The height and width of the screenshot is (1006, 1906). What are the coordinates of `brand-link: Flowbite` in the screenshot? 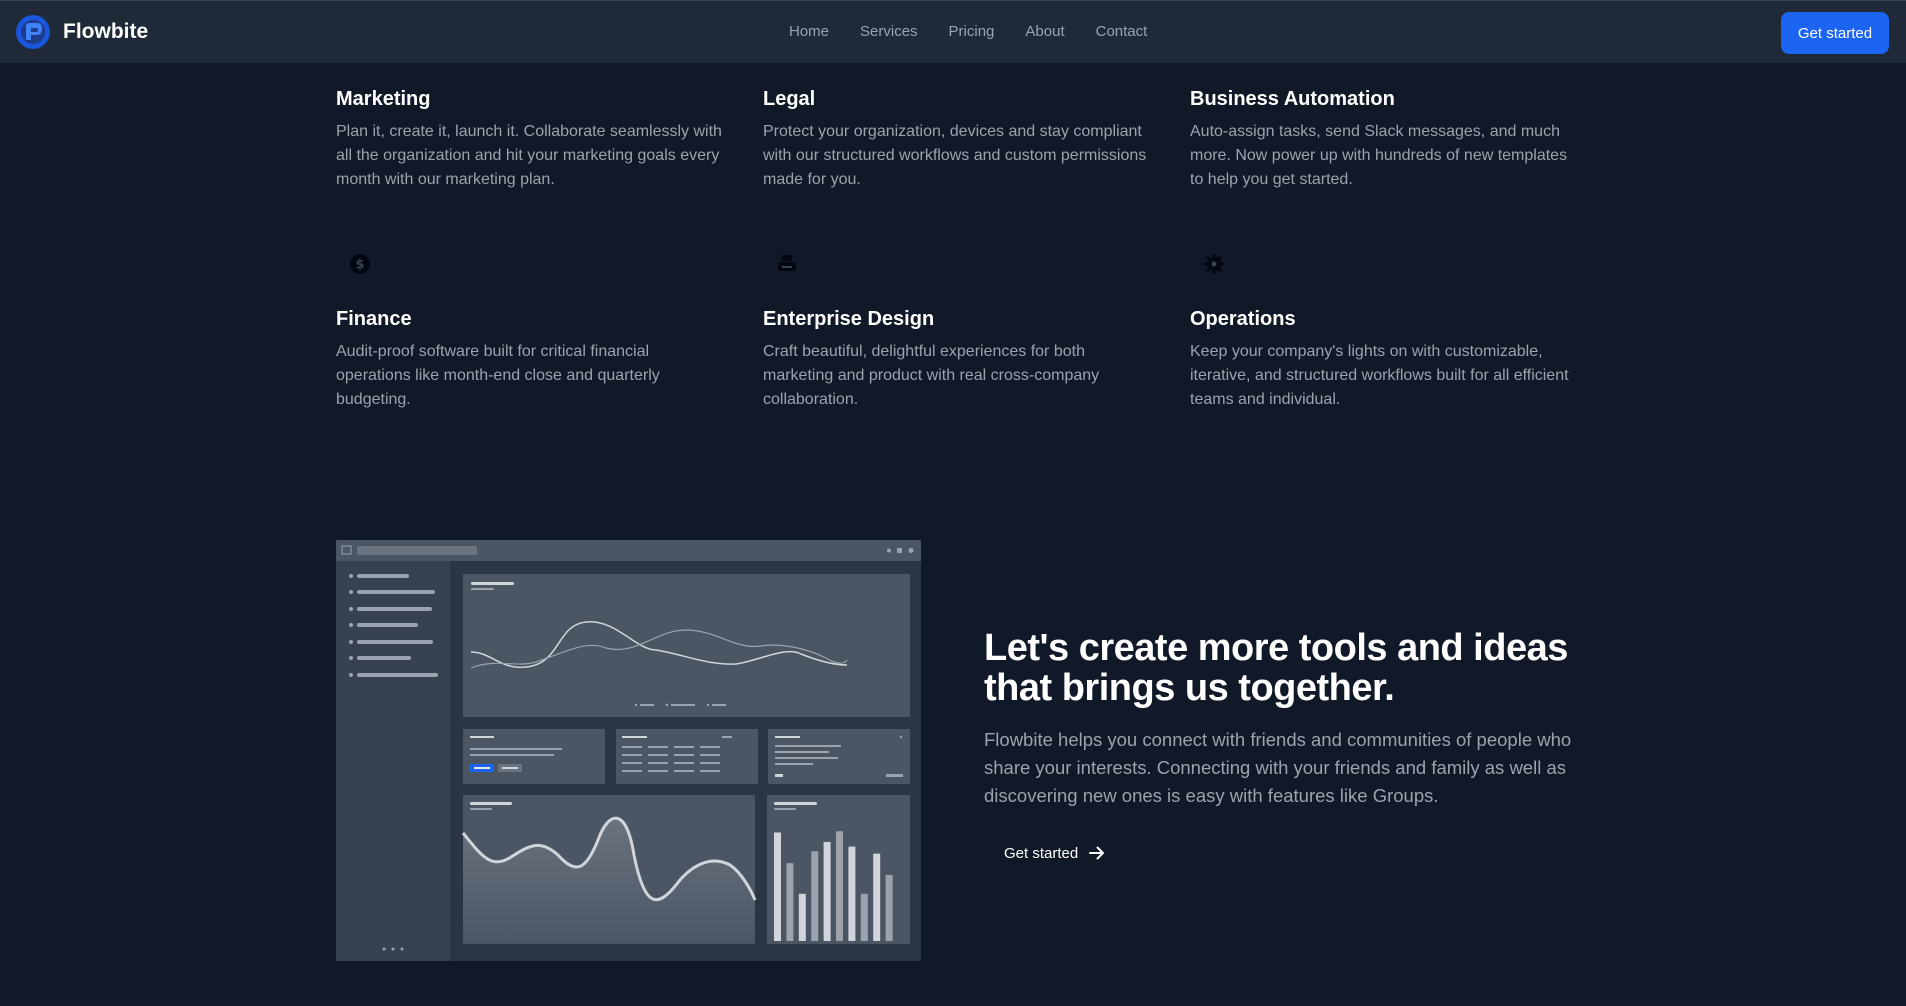 It's located at (81, 32).